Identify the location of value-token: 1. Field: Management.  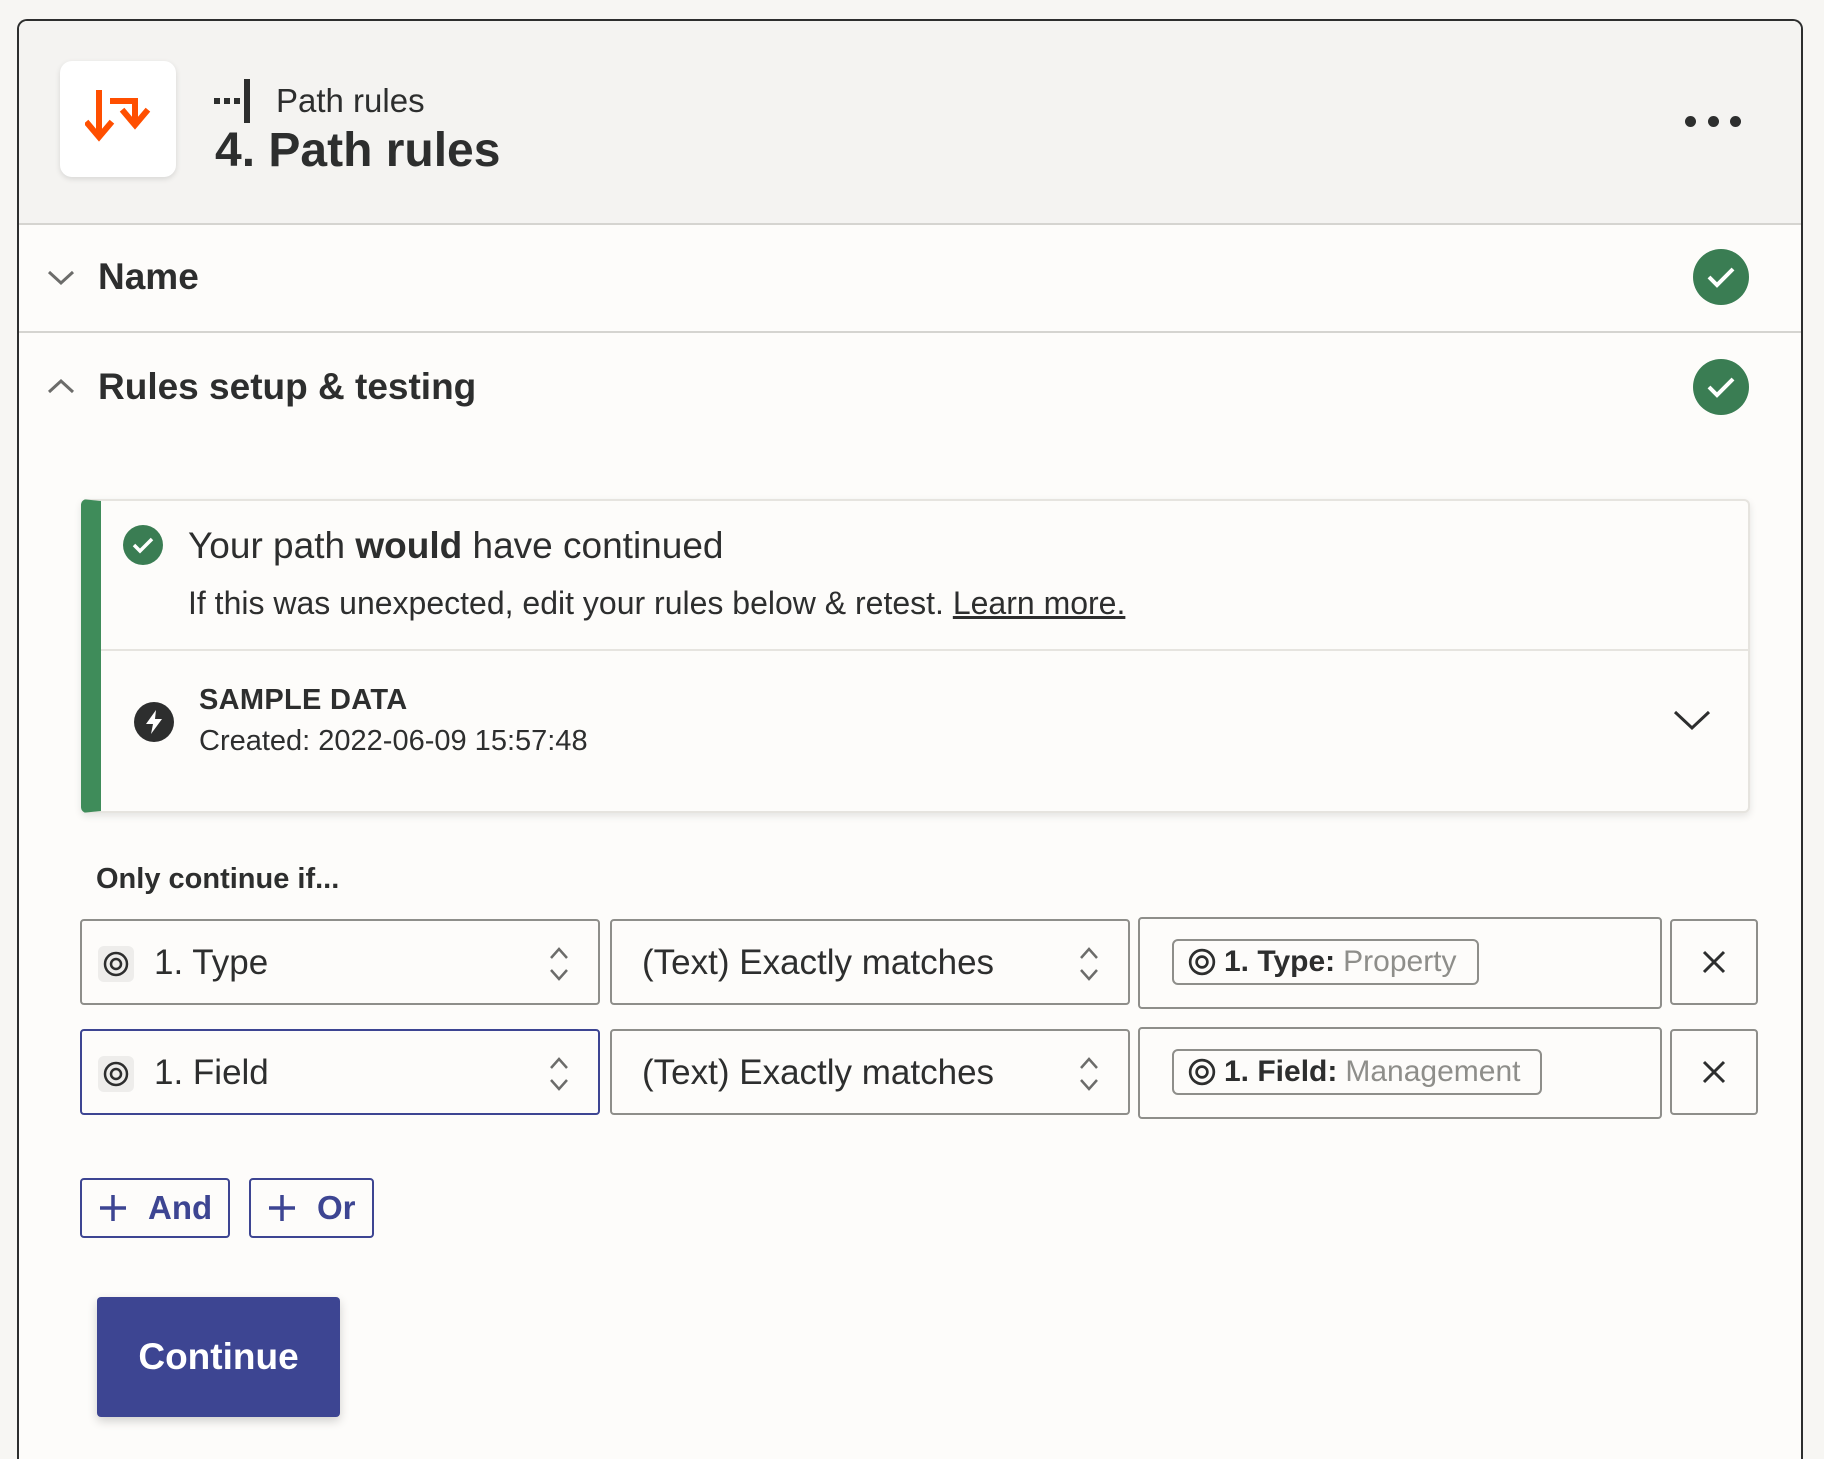
(1357, 1072).